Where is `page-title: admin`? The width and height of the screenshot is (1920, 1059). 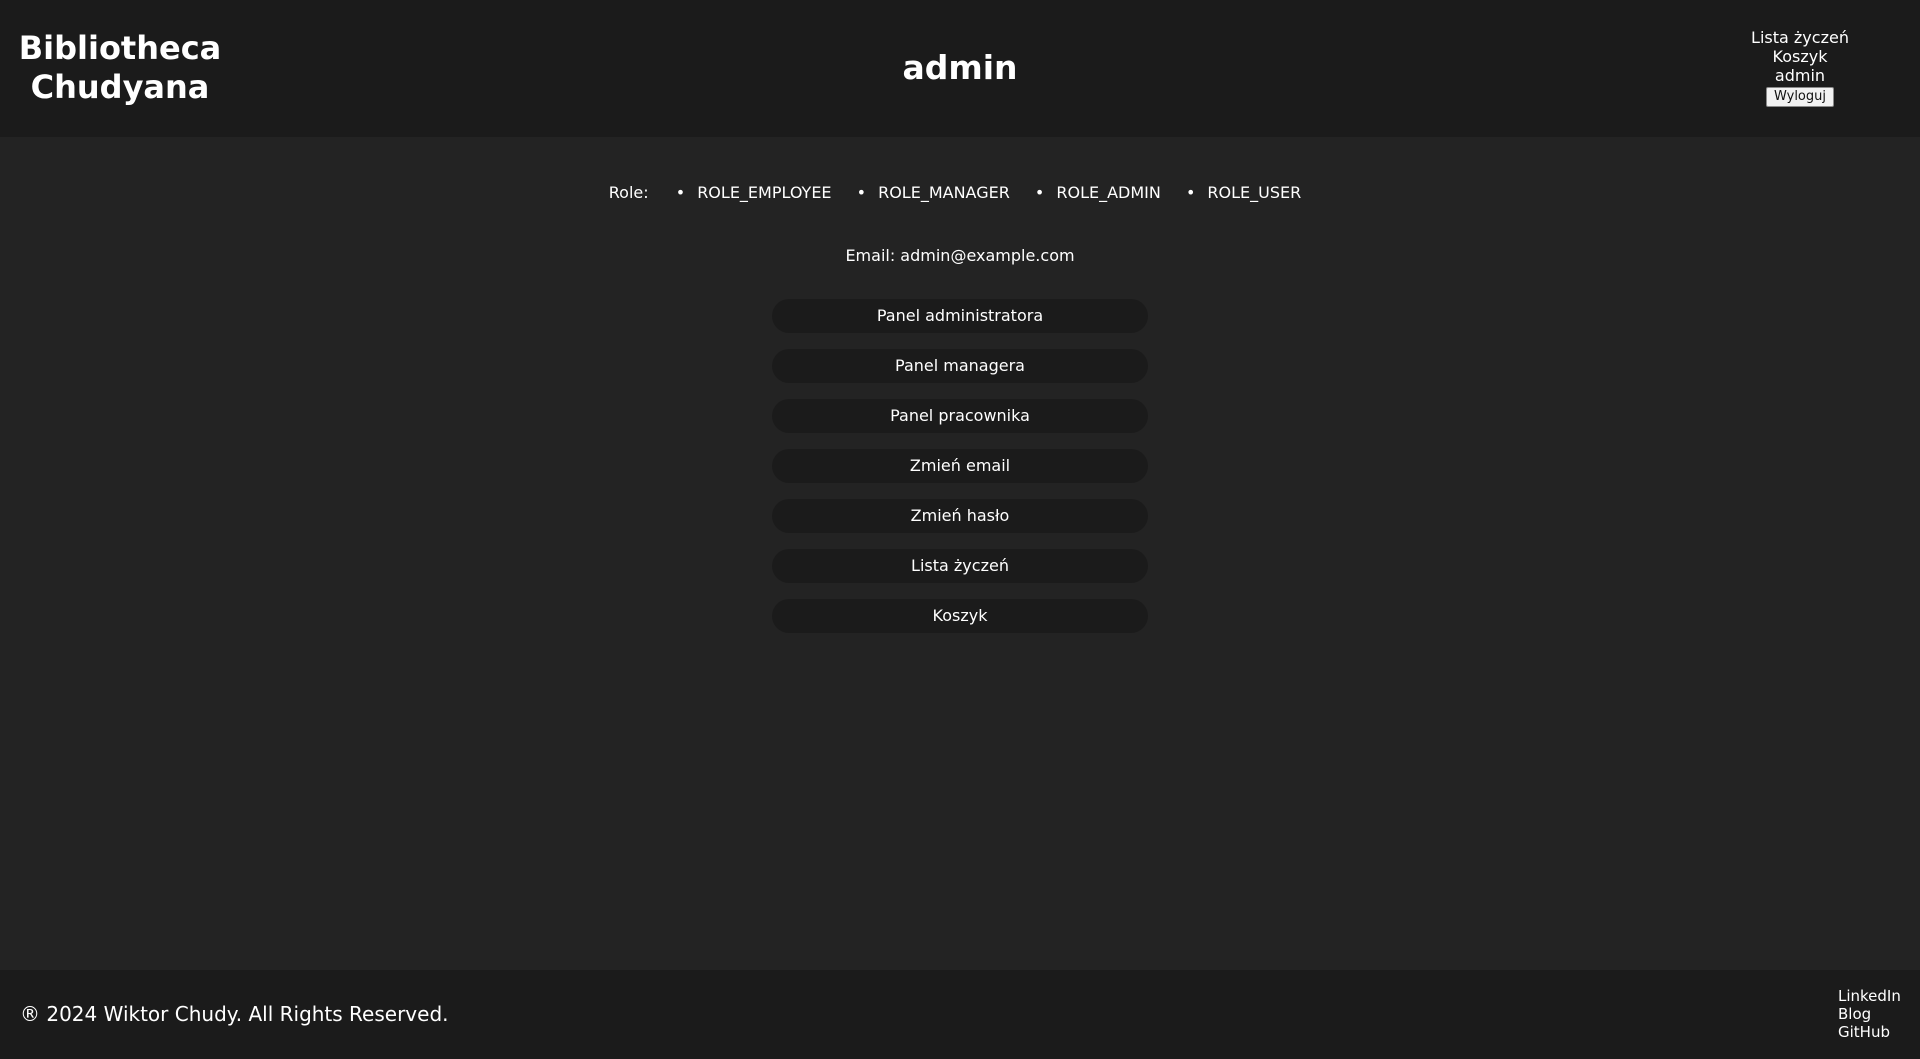 page-title: admin is located at coordinates (960, 67).